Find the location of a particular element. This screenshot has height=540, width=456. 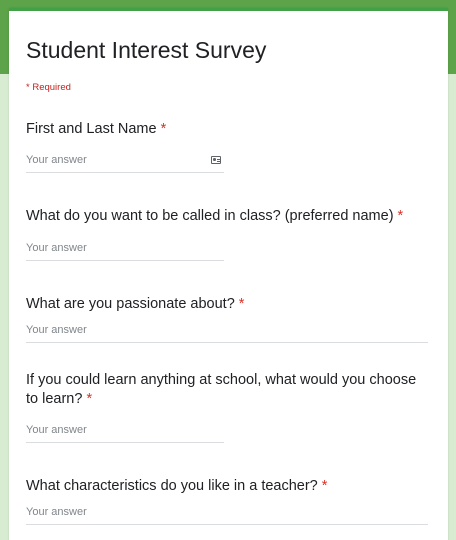

contact-card-icon is located at coordinates (216, 160).